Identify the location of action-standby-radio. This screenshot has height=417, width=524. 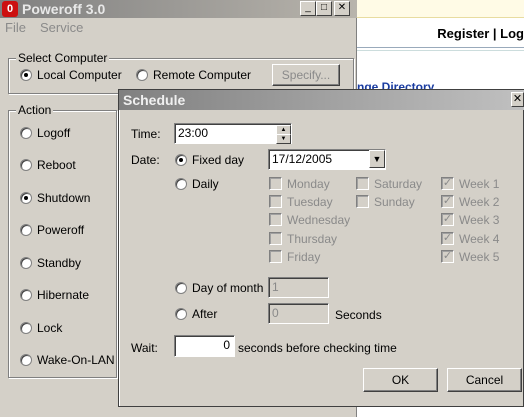
(26, 263).